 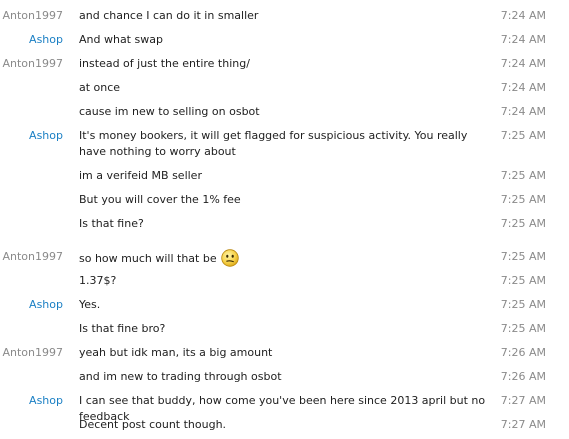 What do you see at coordinates (176, 352) in the screenshot?
I see `message-text: yeah but idk man, its a big amount` at bounding box center [176, 352].